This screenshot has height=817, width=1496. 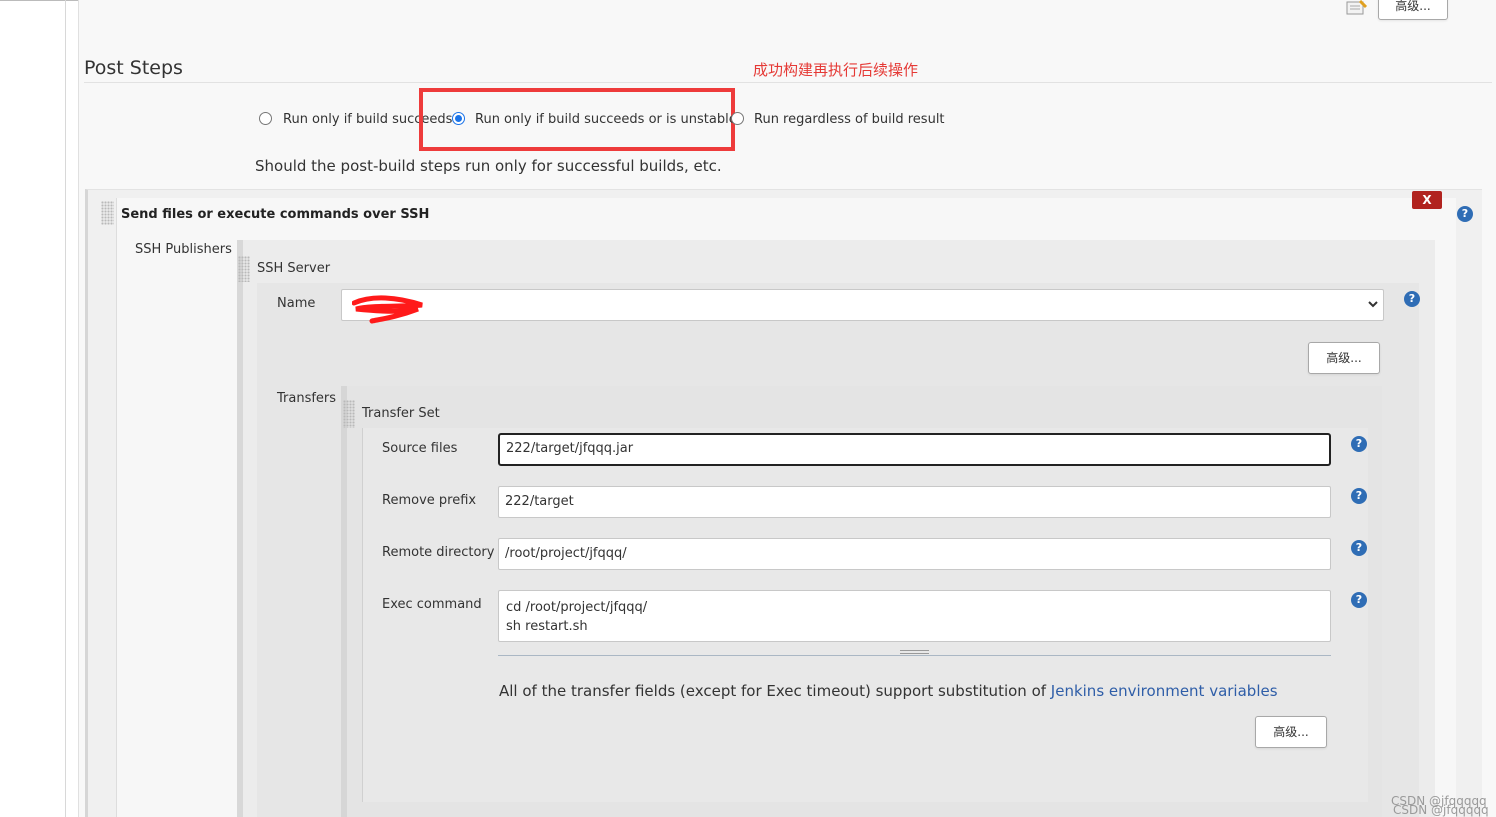 I want to click on resize-grip-icon, so click(x=914, y=652).